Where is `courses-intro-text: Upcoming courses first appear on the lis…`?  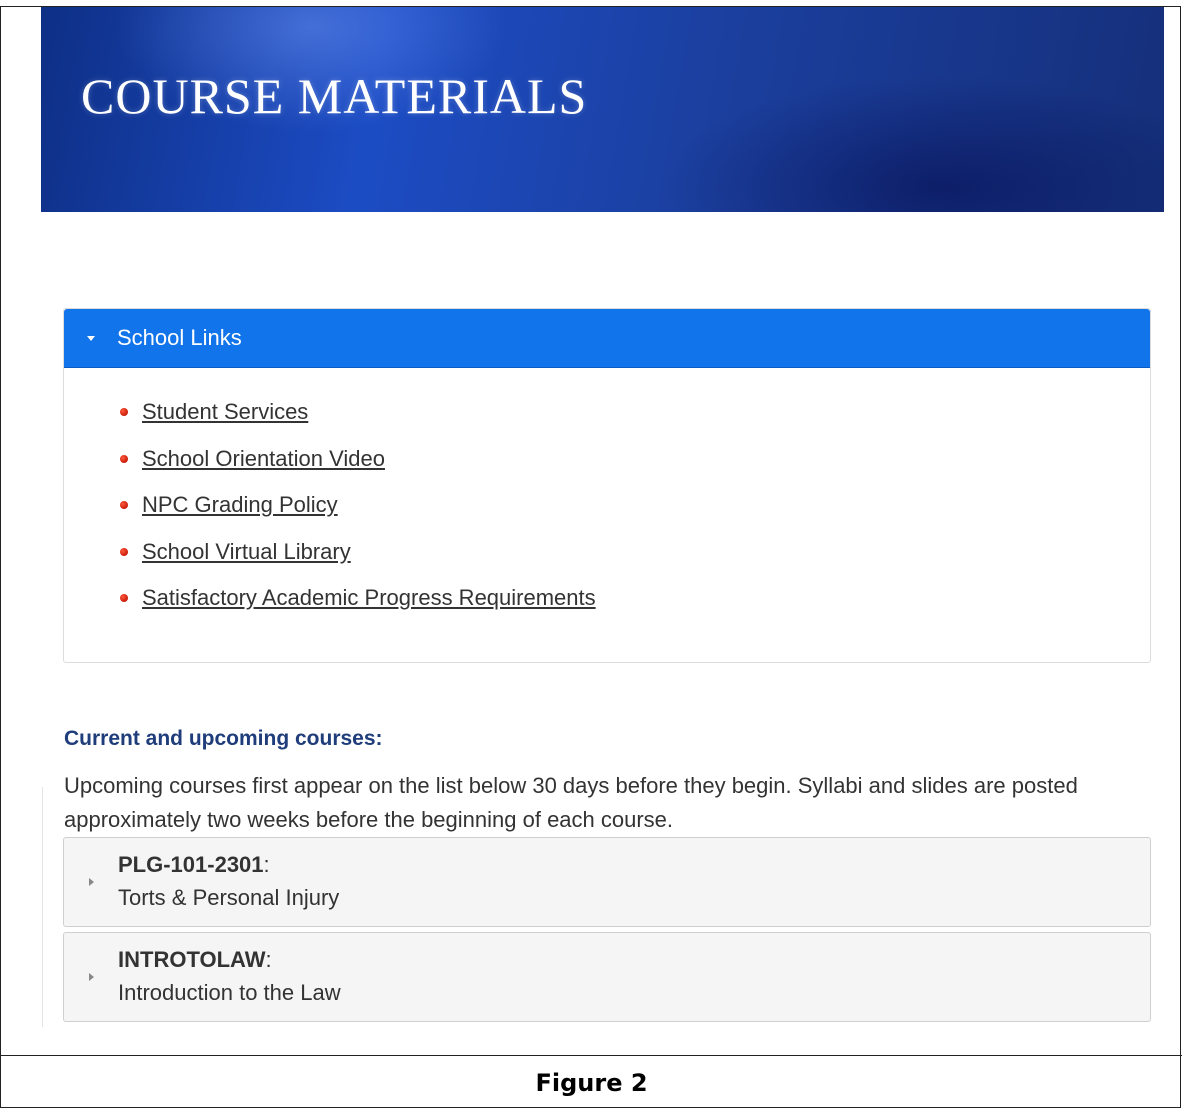 courses-intro-text: Upcoming courses first appear on the lis… is located at coordinates (571, 802).